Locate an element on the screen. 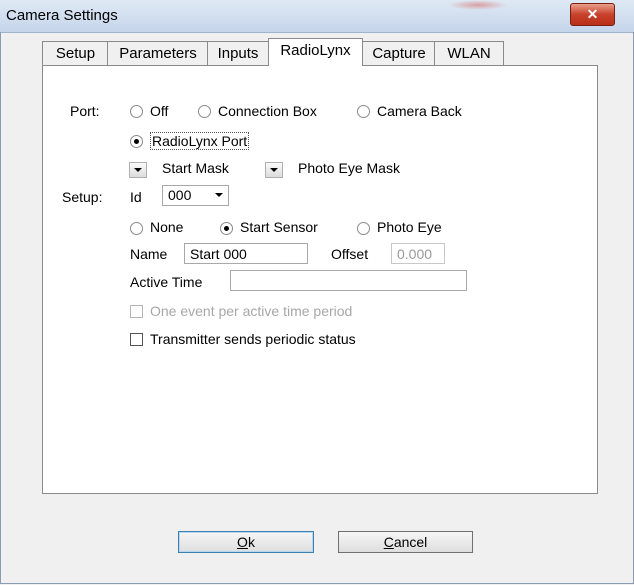 This screenshot has height=585, width=634. tab-radiolynx: RadioLynx is located at coordinates (315, 52).